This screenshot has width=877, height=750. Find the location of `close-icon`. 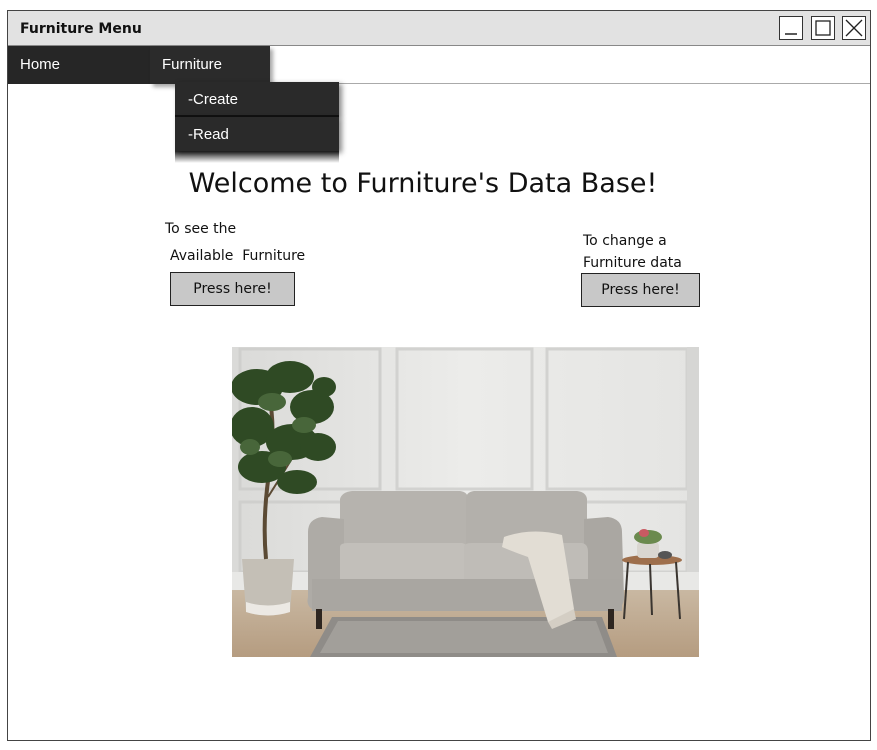

close-icon is located at coordinates (854, 28).